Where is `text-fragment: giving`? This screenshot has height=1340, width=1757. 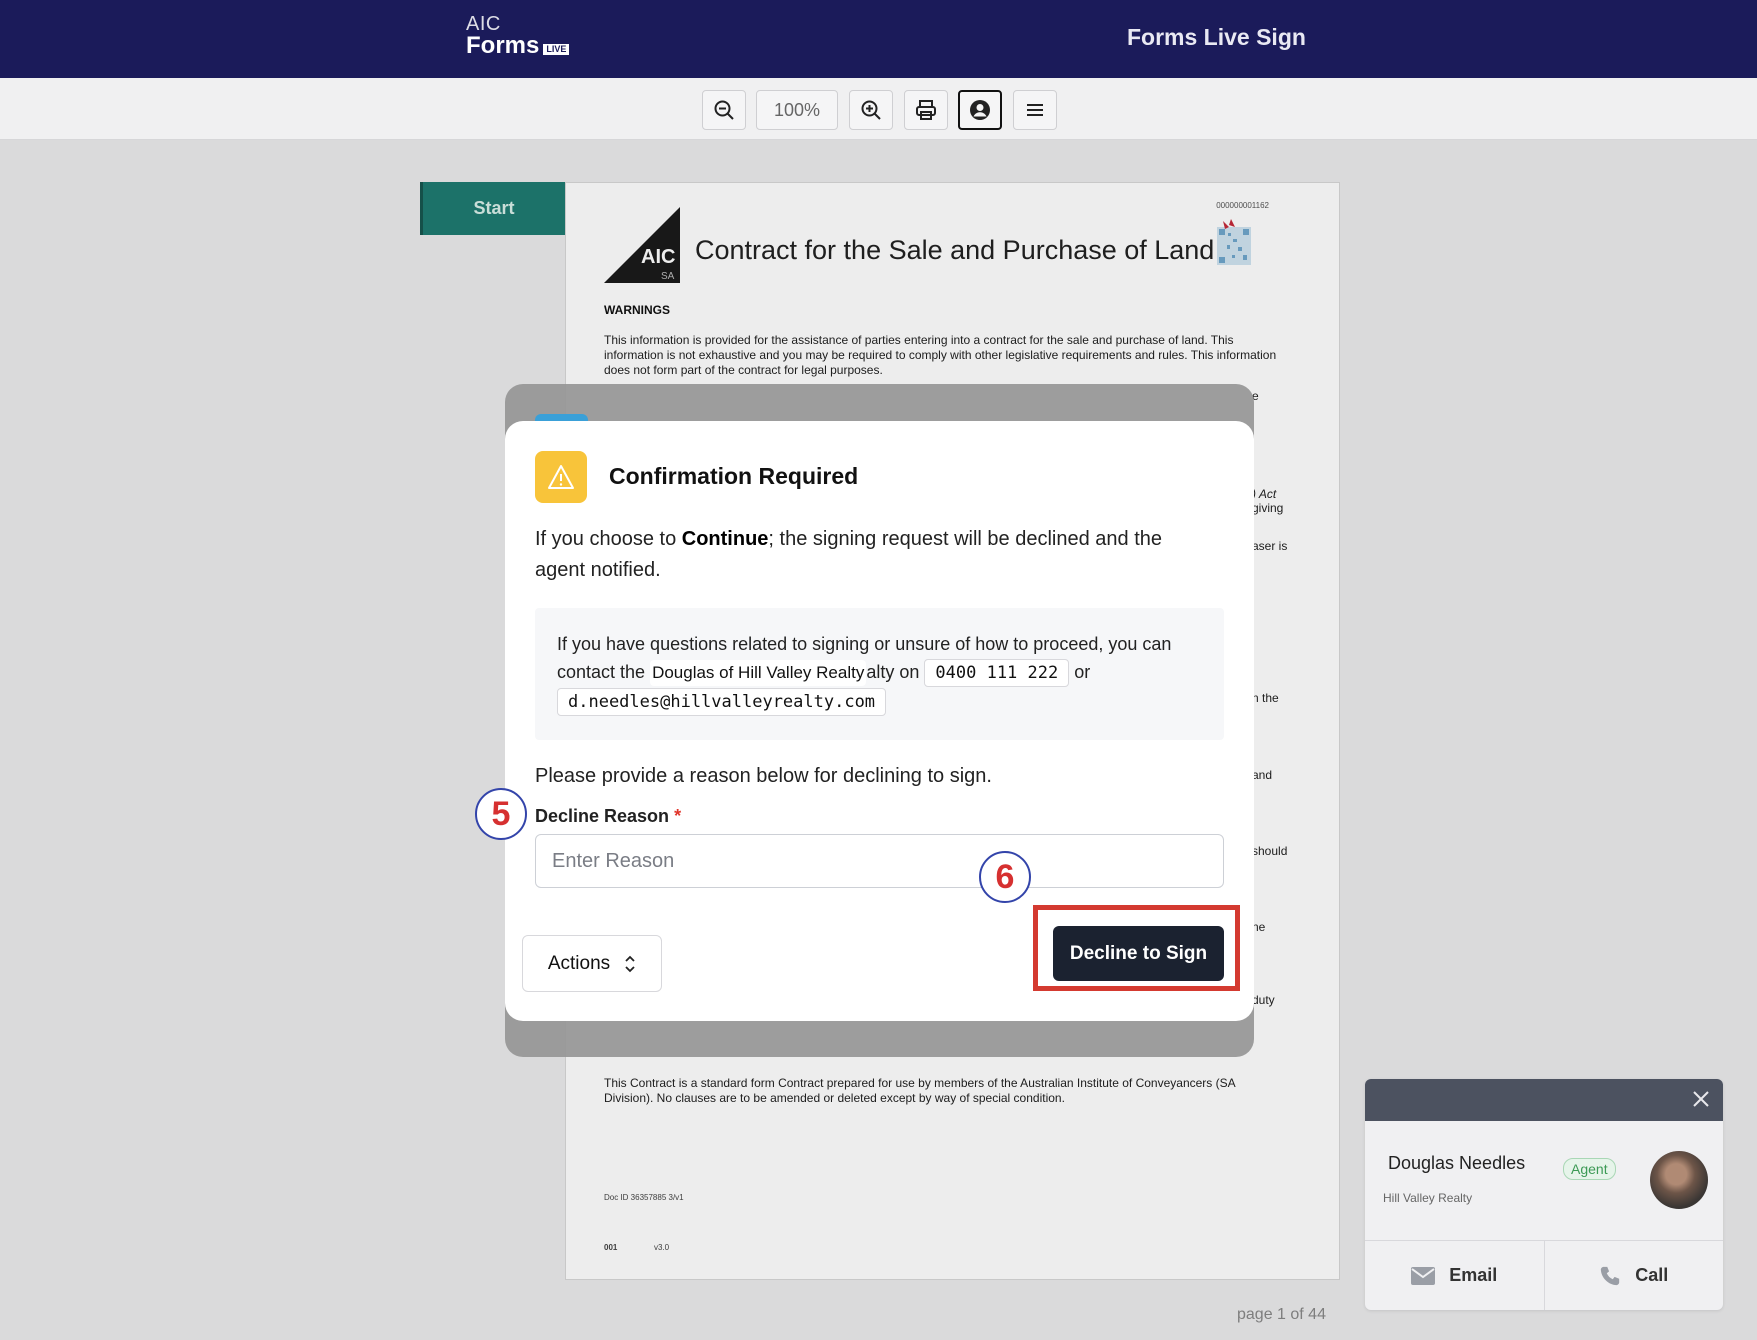
text-fragment: giving is located at coordinates (1268, 508).